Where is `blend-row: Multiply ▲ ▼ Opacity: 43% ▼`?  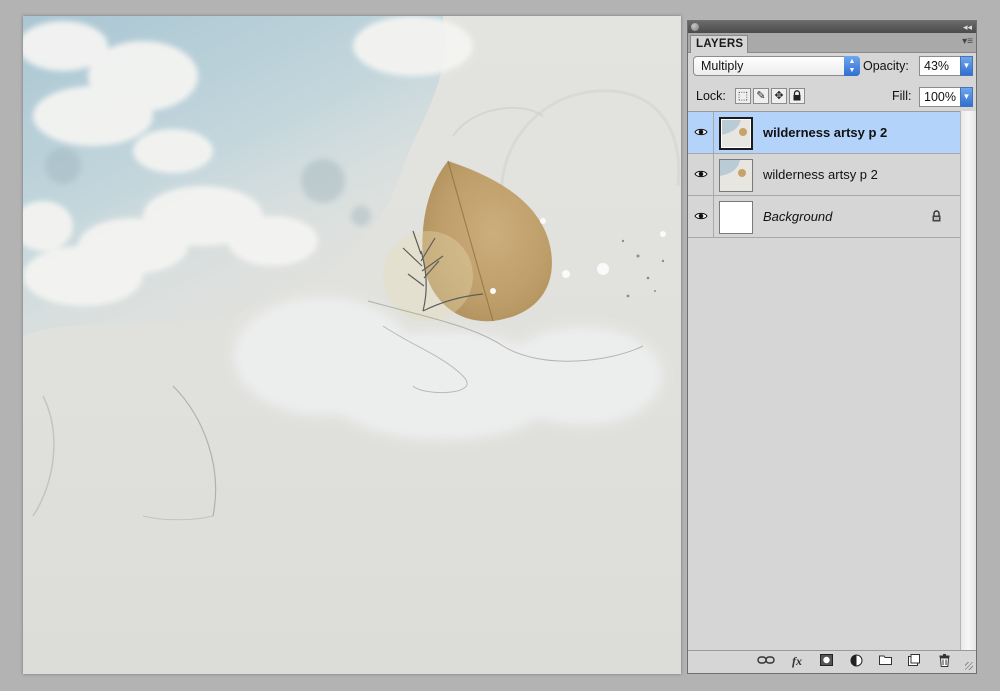
blend-row: Multiply ▲ ▼ Opacity: 43% ▼ is located at coordinates (832, 67).